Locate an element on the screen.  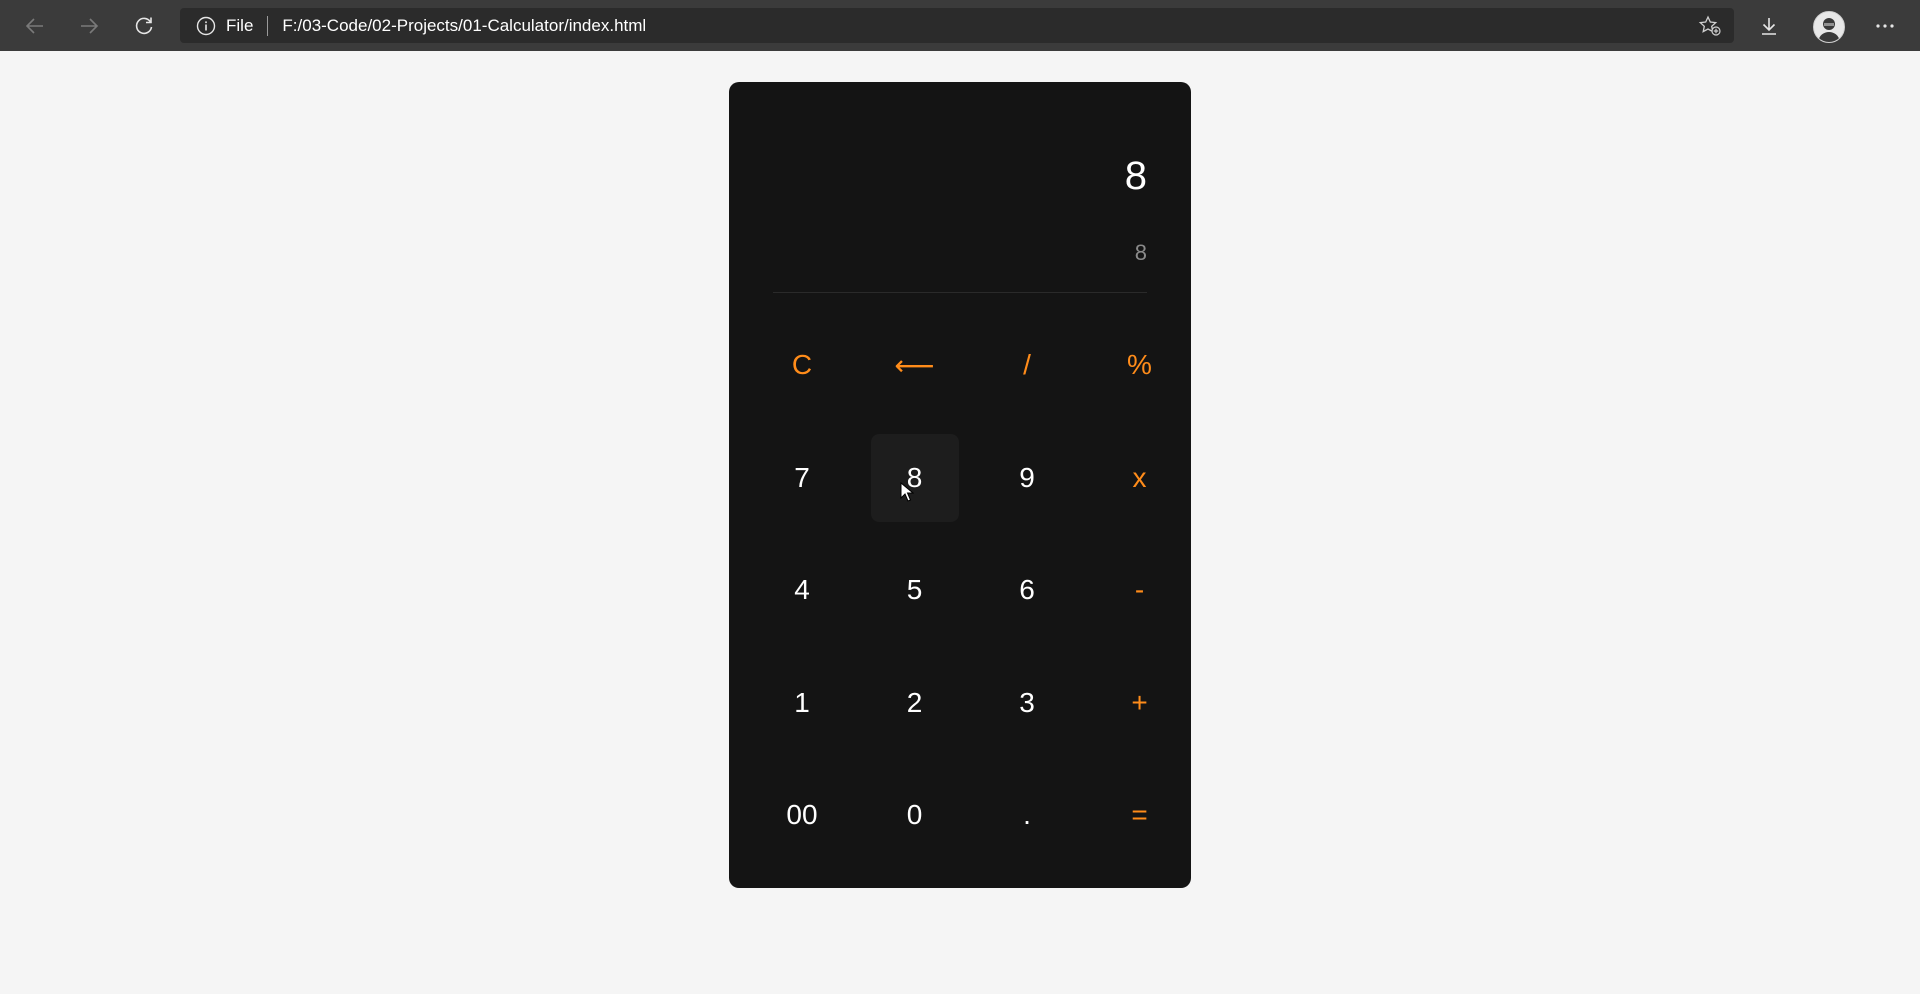
key-digit-7-button: 7 is located at coordinates (802, 478).